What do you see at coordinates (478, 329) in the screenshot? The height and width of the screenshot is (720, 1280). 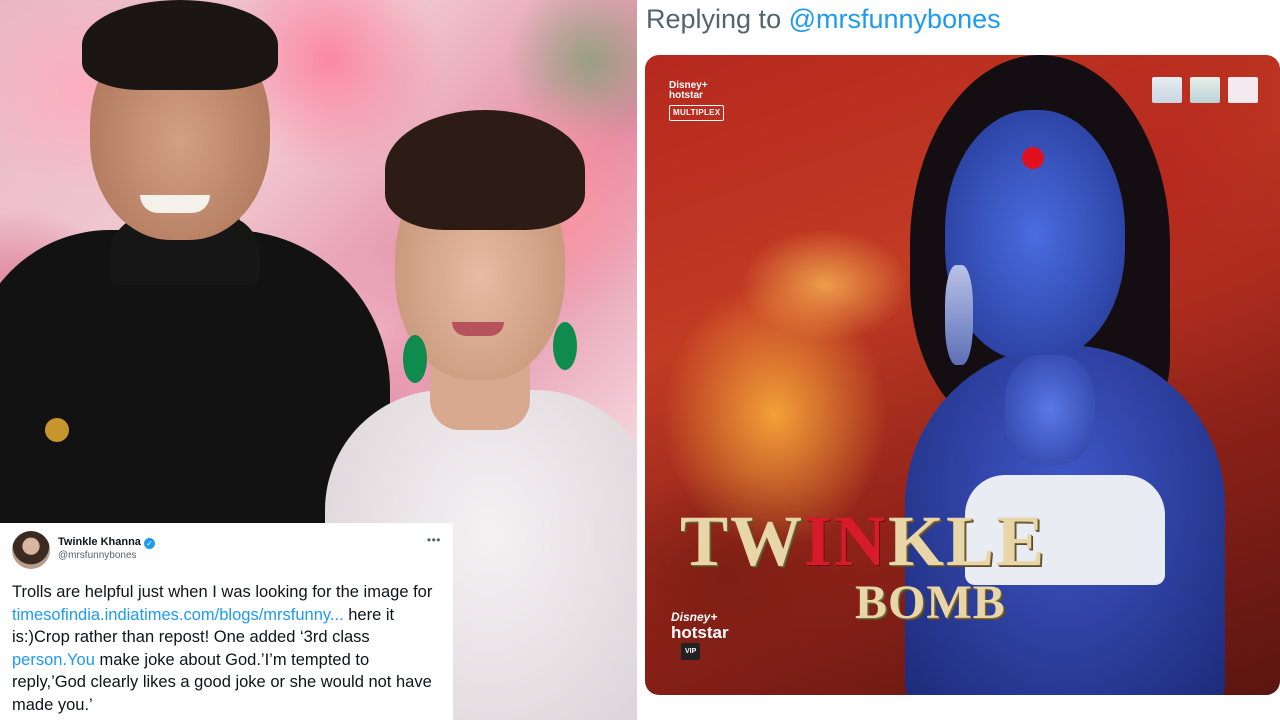 I see `woman-lips` at bounding box center [478, 329].